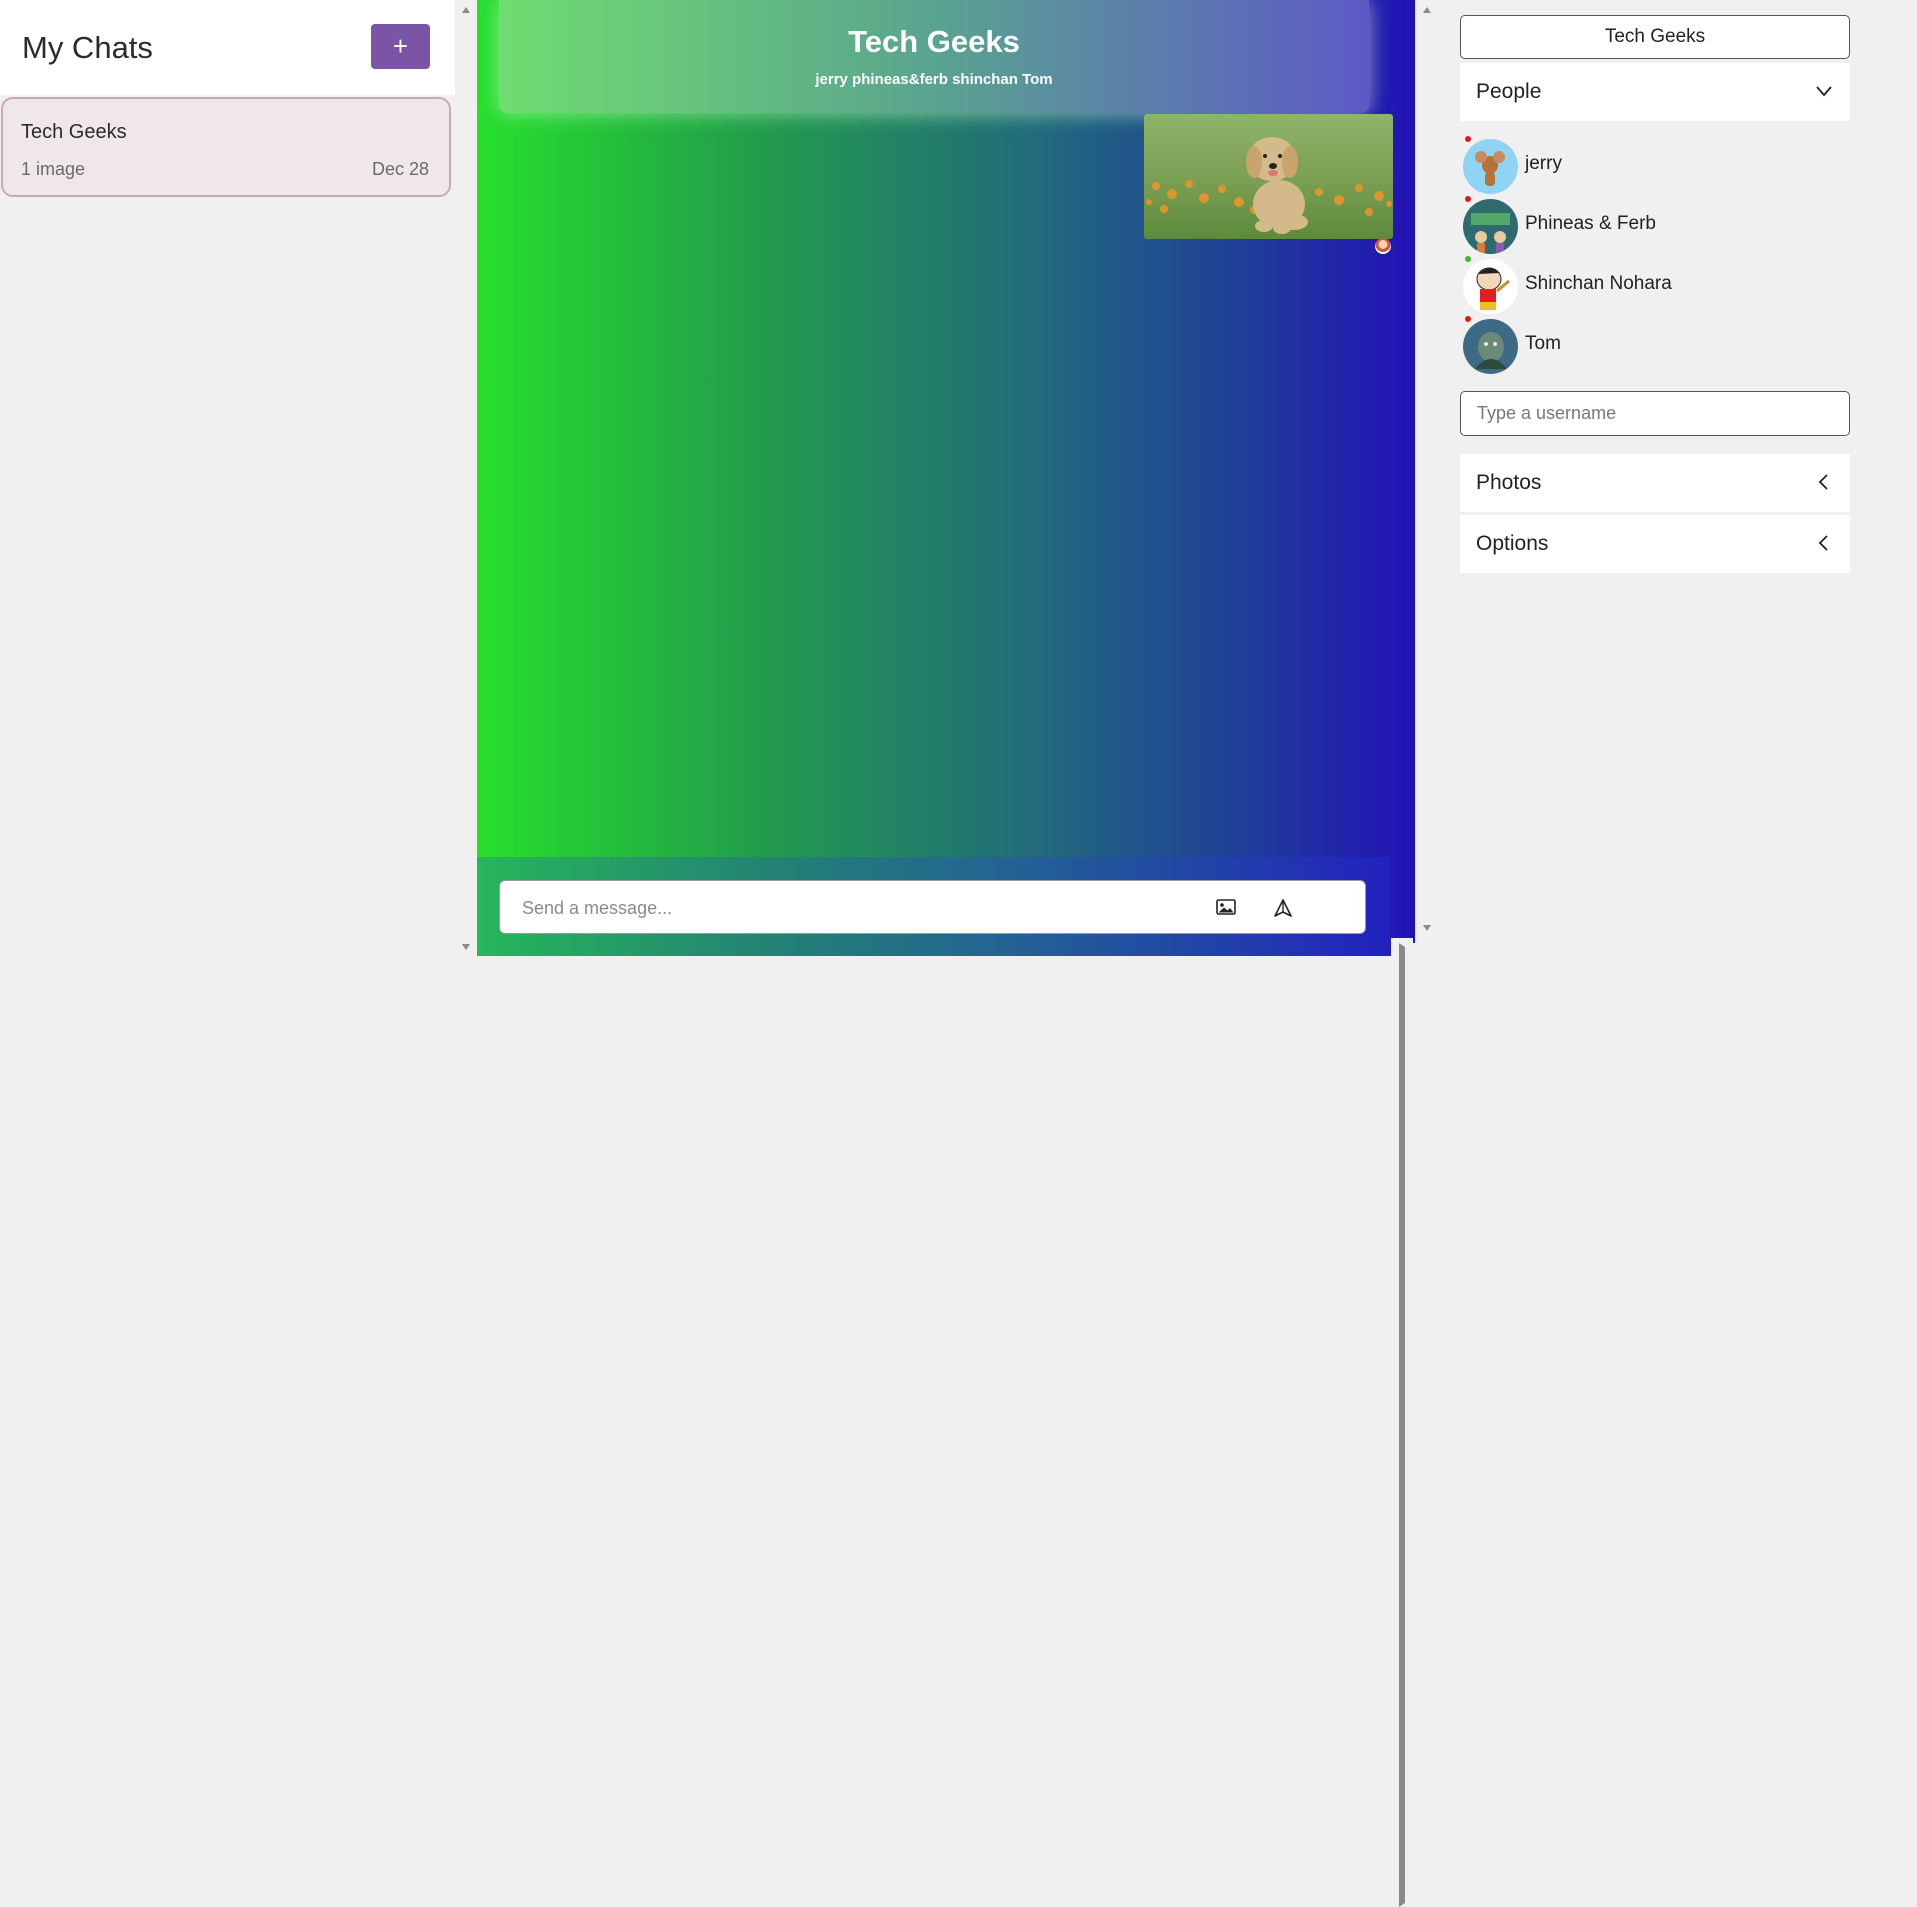 This screenshot has width=1917, height=1907. What do you see at coordinates (1509, 482) in the screenshot?
I see `photos-label: Photos` at bounding box center [1509, 482].